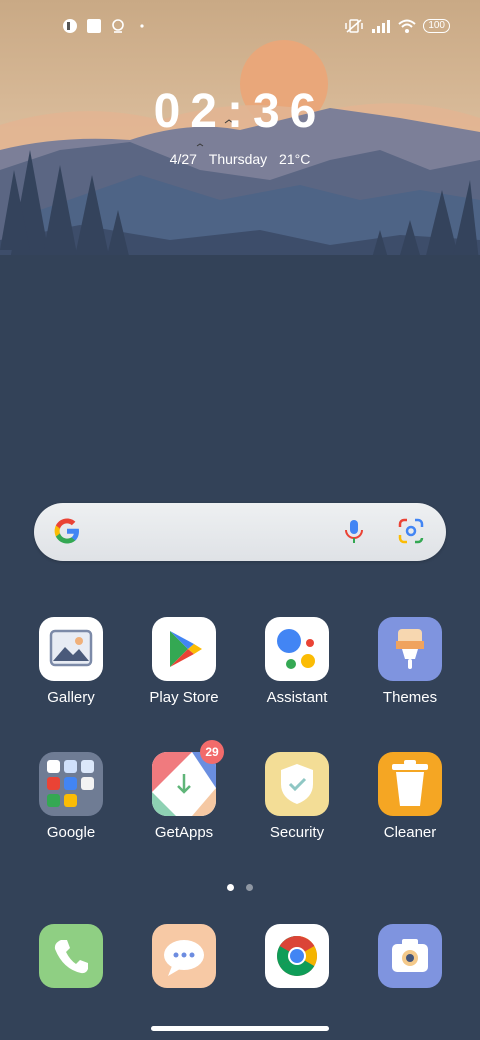  Describe the element at coordinates (250, 887) in the screenshot. I see `page-dot` at that location.